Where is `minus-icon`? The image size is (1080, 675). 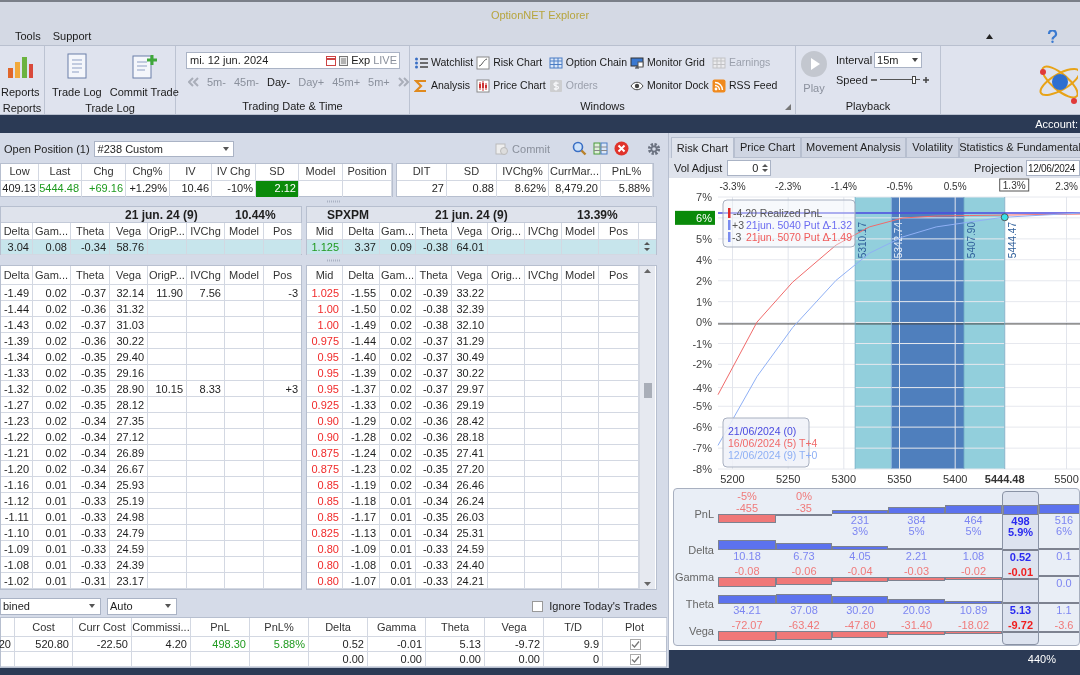
minus-icon is located at coordinates (873, 79).